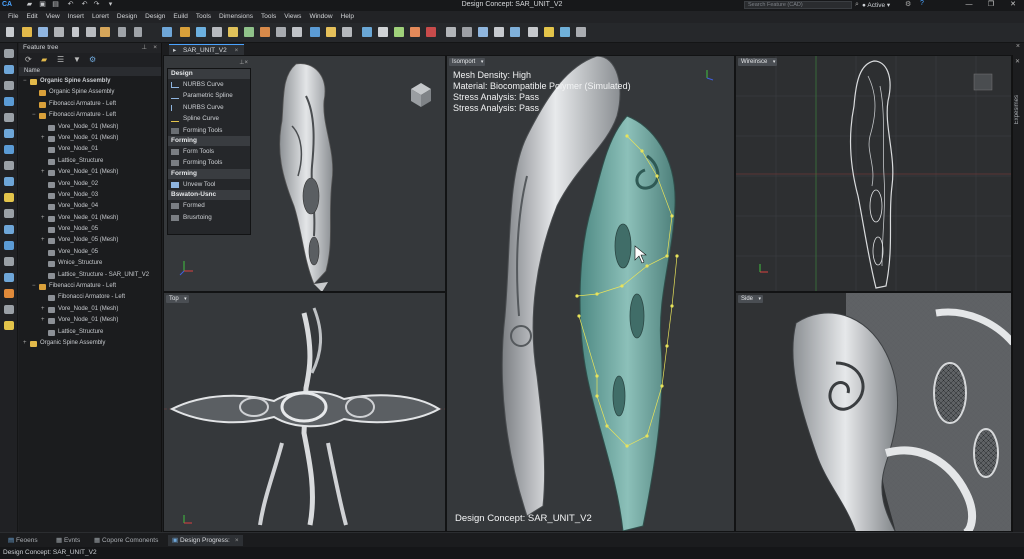 This screenshot has height=559, width=1024. Describe the element at coordinates (399, 32) in the screenshot. I see `material-icon` at that location.